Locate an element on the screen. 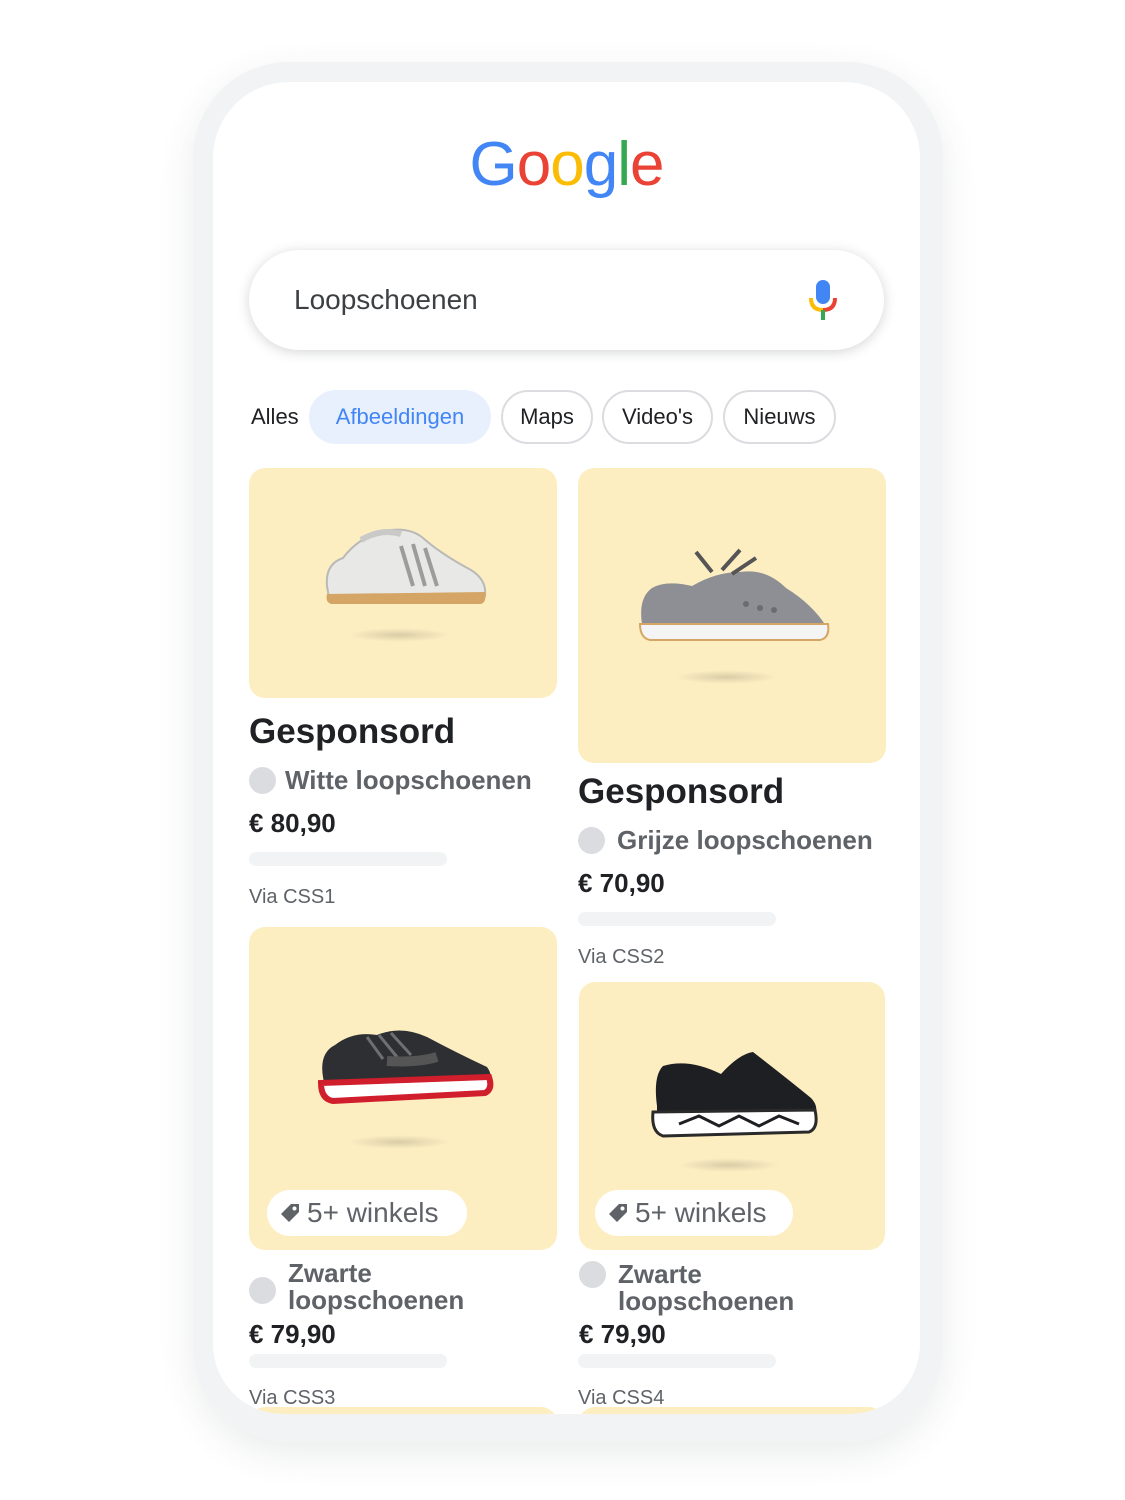 The height and width of the screenshot is (1500, 1125). tab-alles: Alles is located at coordinates (279, 417).